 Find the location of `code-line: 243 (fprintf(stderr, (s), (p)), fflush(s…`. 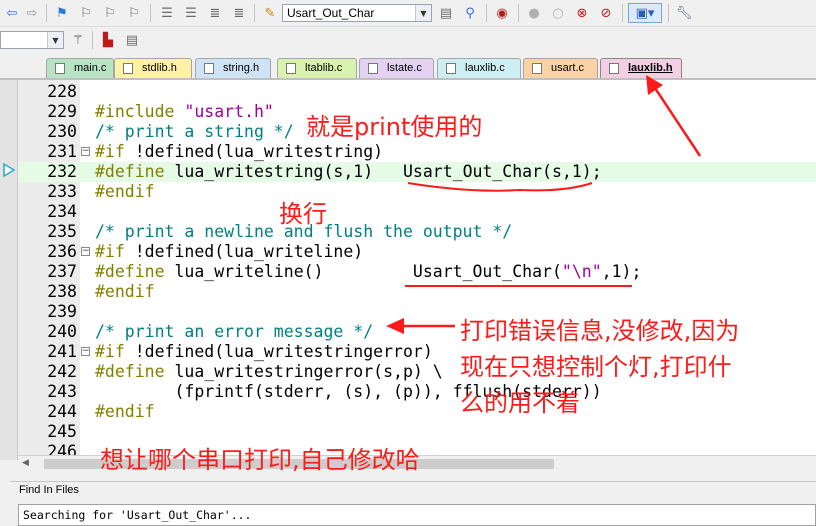

code-line: 243 (fprintf(stderr, (s), (p)), fflush(s… is located at coordinates (417, 392).